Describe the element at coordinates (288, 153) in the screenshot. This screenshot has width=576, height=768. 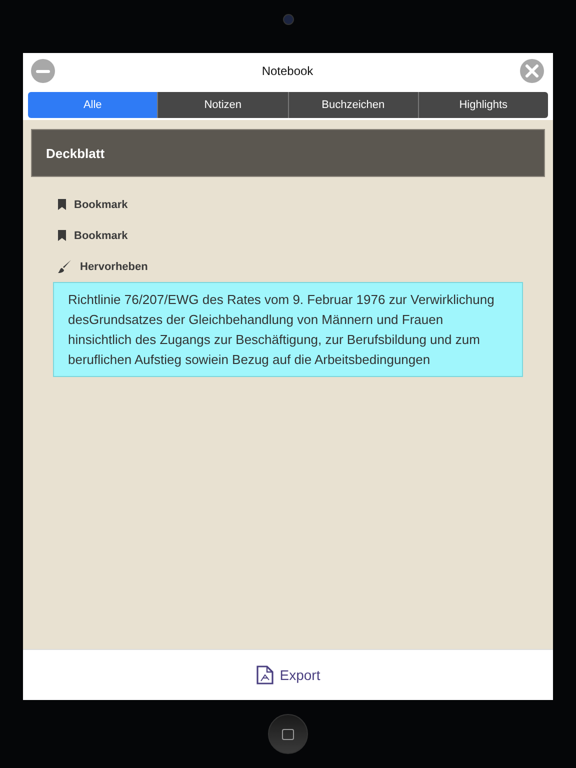
I see `section-header: Deckblatt` at that location.